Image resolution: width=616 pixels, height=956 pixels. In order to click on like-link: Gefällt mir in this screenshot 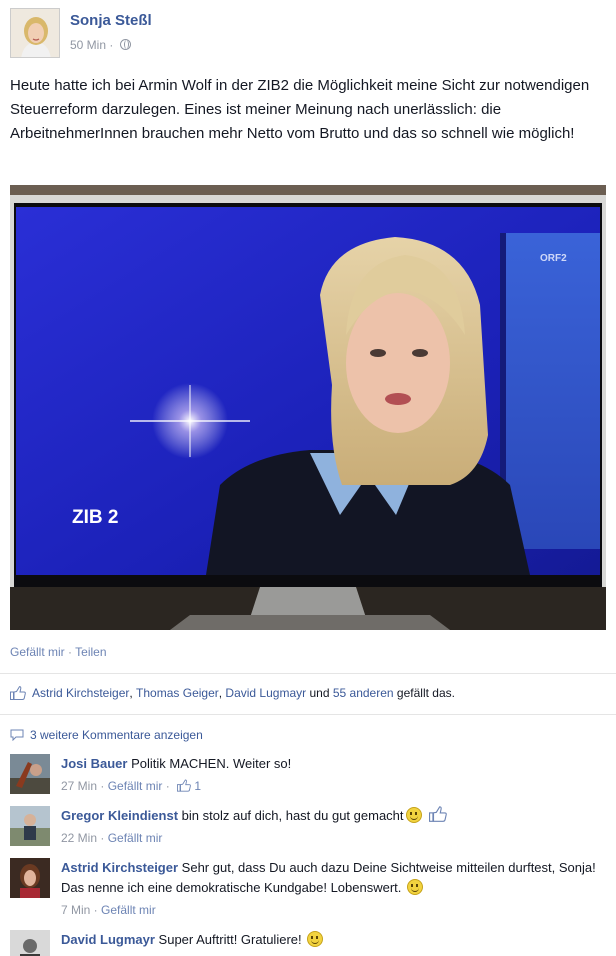, I will do `click(37, 652)`.